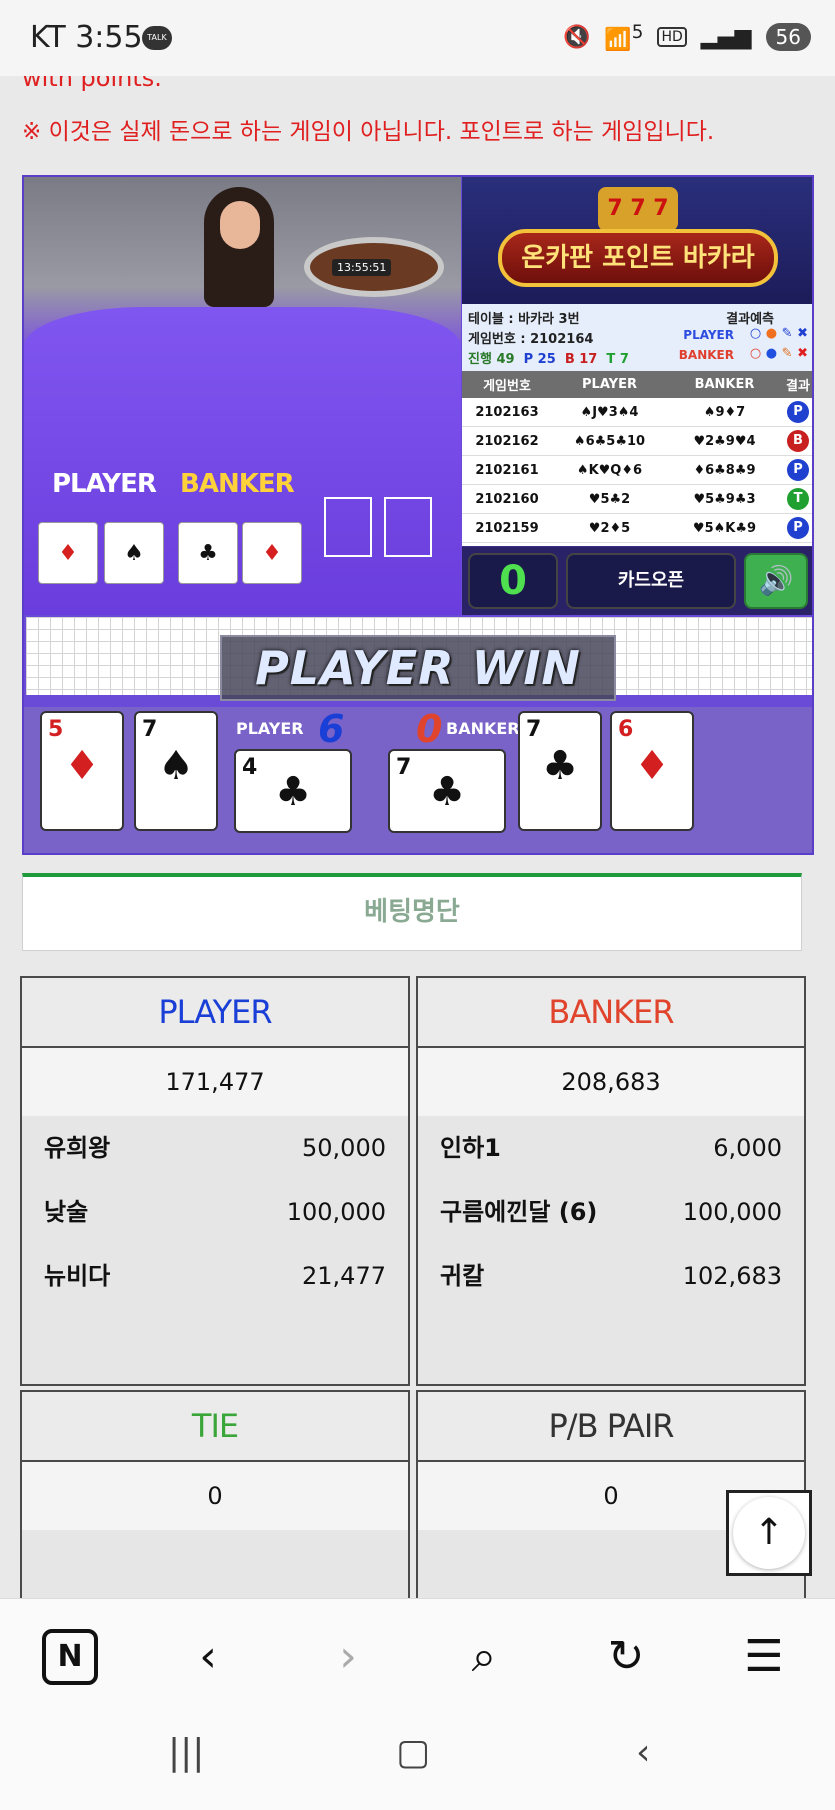 The width and height of the screenshot is (835, 1810). I want to click on carrier-time: KT 3:55, so click(86, 37).